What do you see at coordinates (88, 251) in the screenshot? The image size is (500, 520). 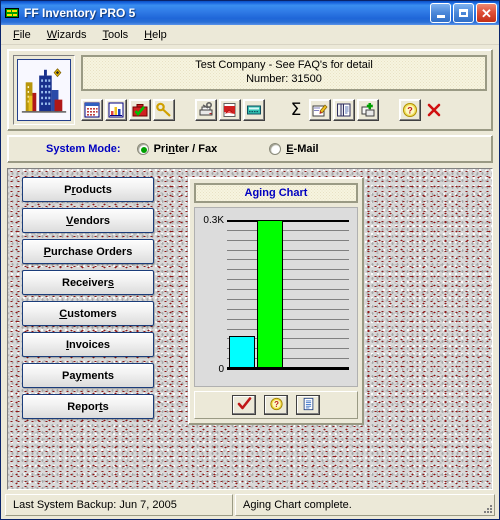 I see `nav-purchase-orders: Purchase Orders` at bounding box center [88, 251].